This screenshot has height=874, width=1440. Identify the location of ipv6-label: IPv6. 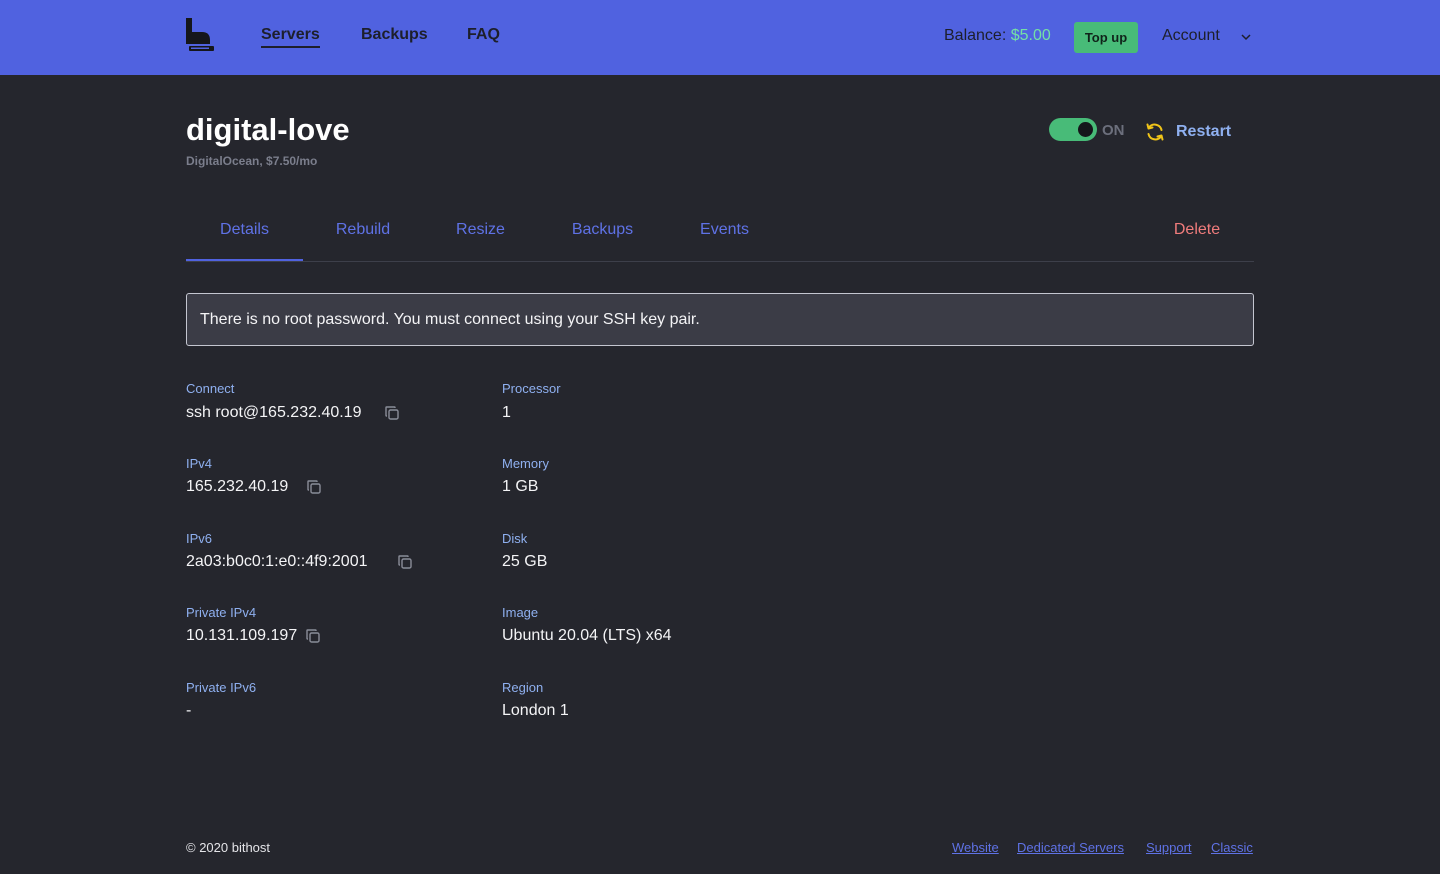
(199, 538).